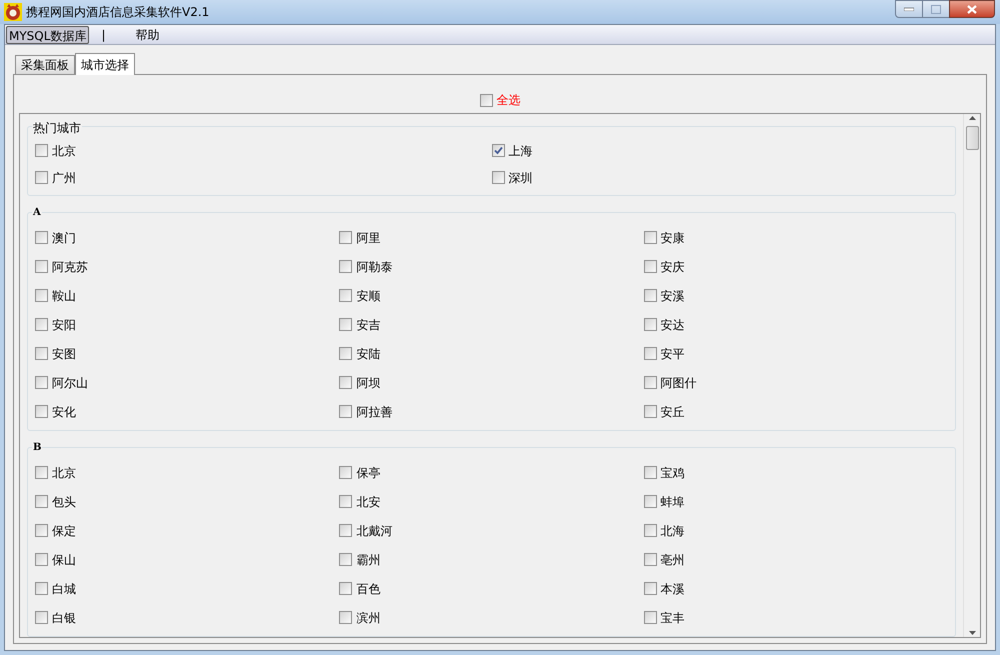  What do you see at coordinates (368, 325) in the screenshot?
I see `city-label: 安吉` at bounding box center [368, 325].